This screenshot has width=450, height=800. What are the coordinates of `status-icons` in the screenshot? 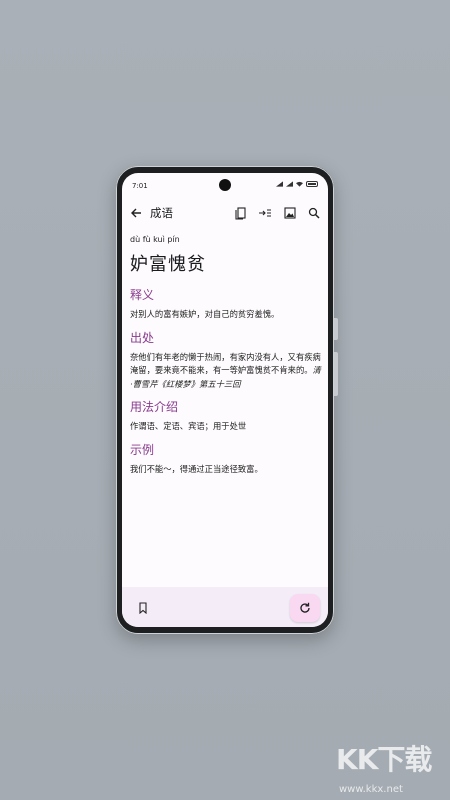 It's located at (297, 184).